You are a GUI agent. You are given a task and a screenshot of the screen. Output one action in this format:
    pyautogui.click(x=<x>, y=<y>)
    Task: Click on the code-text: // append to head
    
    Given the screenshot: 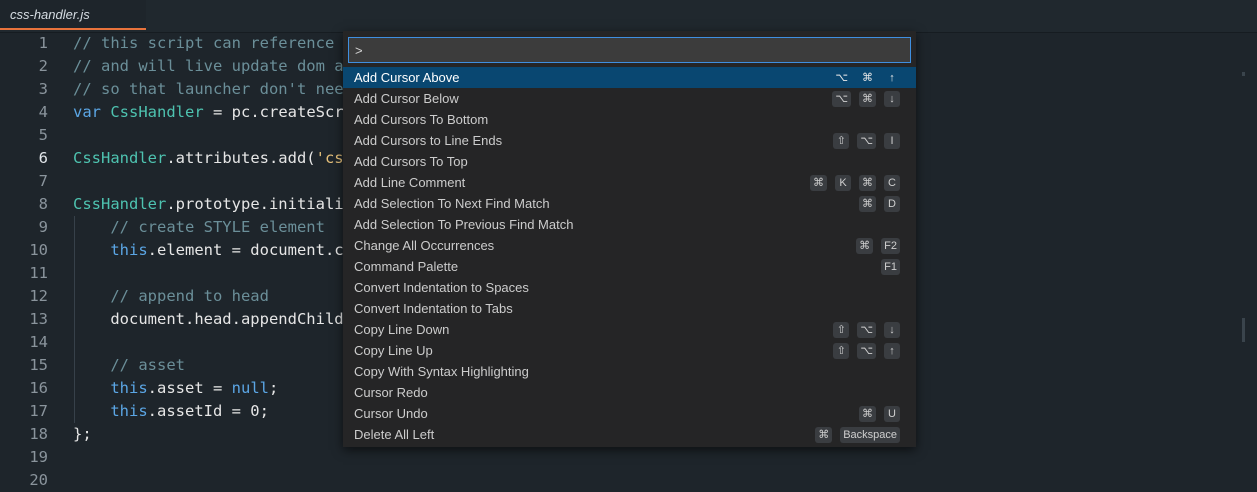 What is the action you would take?
    pyautogui.click(x=189, y=296)
    